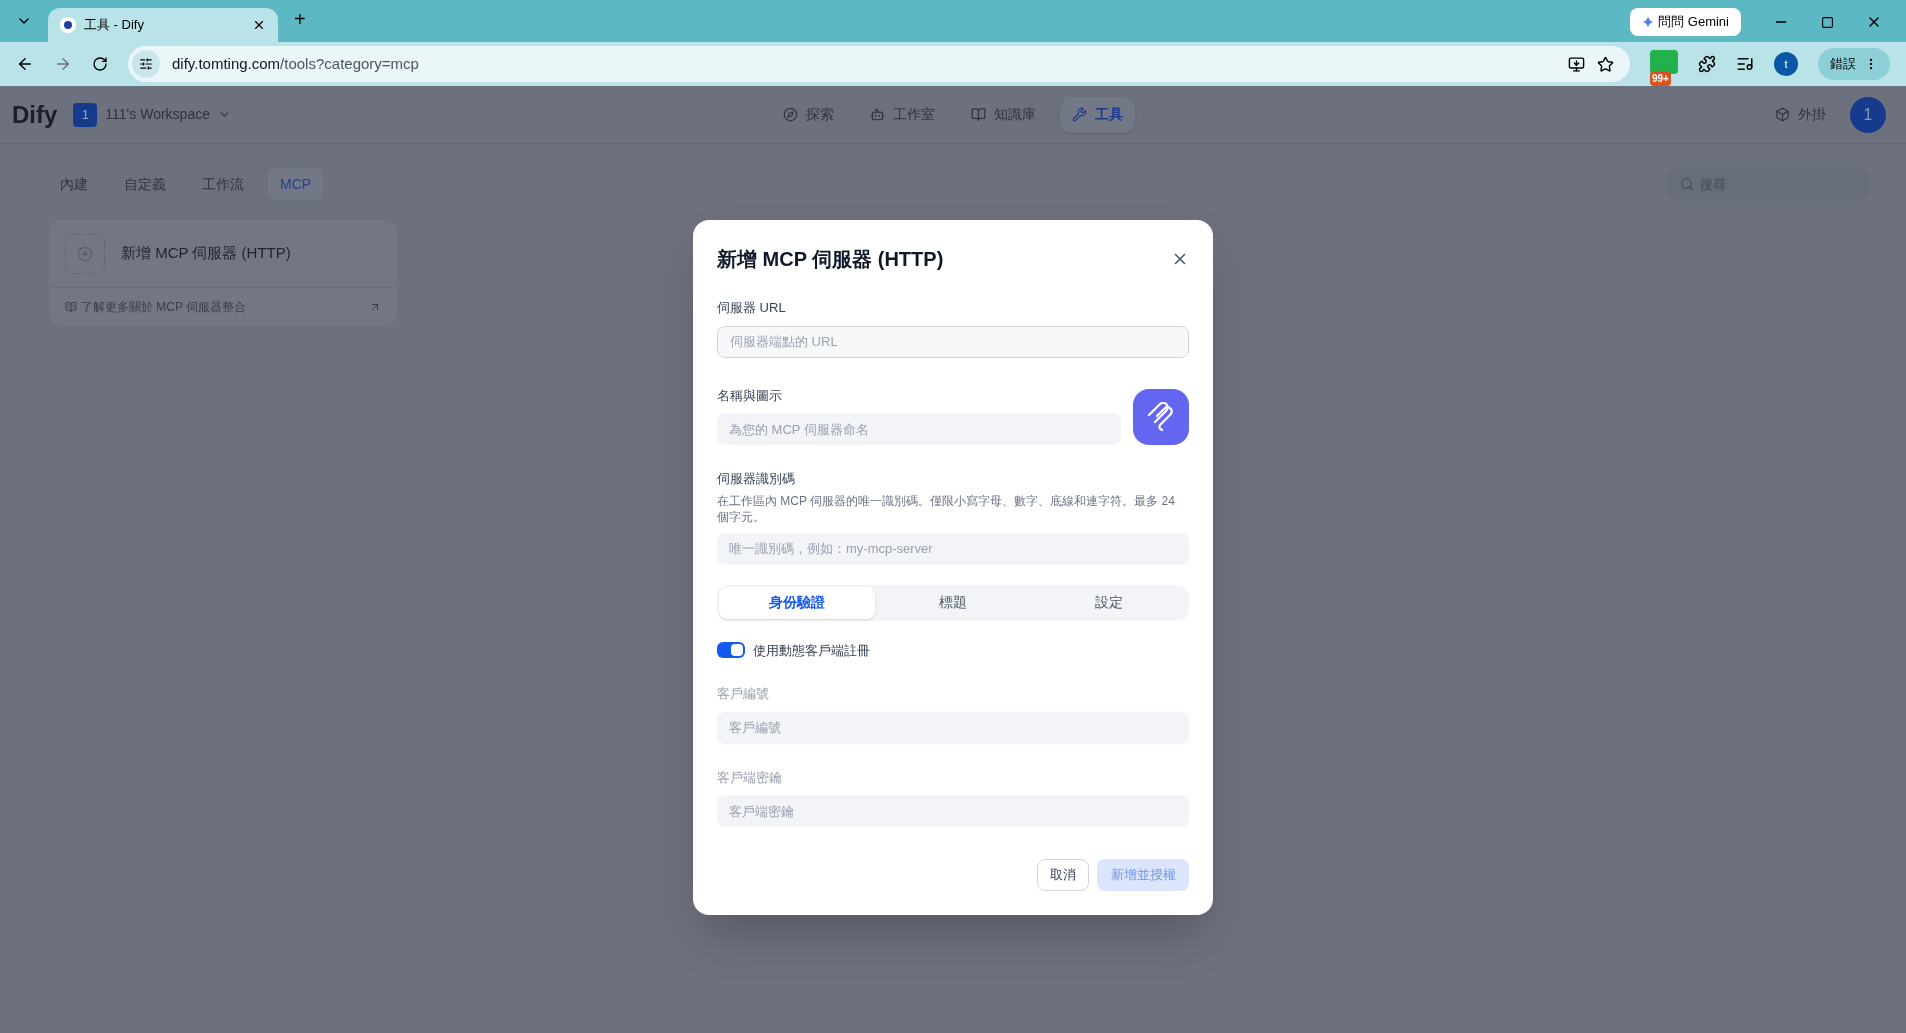 Image resolution: width=1906 pixels, height=1033 pixels. I want to click on dialog-title: 新增 MCP 伺服器 (HTTP), so click(830, 259).